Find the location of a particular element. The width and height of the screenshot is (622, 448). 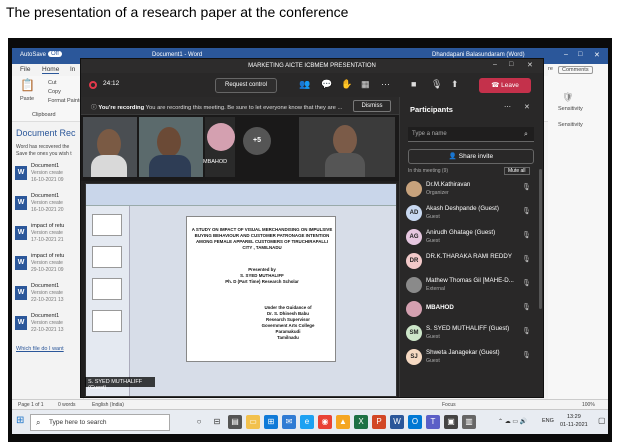

teams-icon: T is located at coordinates (433, 422).